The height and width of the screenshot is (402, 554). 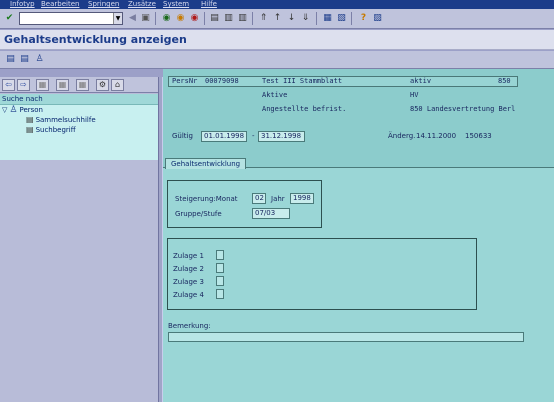 What do you see at coordinates (346, 337) in the screenshot?
I see `remark-field` at bounding box center [346, 337].